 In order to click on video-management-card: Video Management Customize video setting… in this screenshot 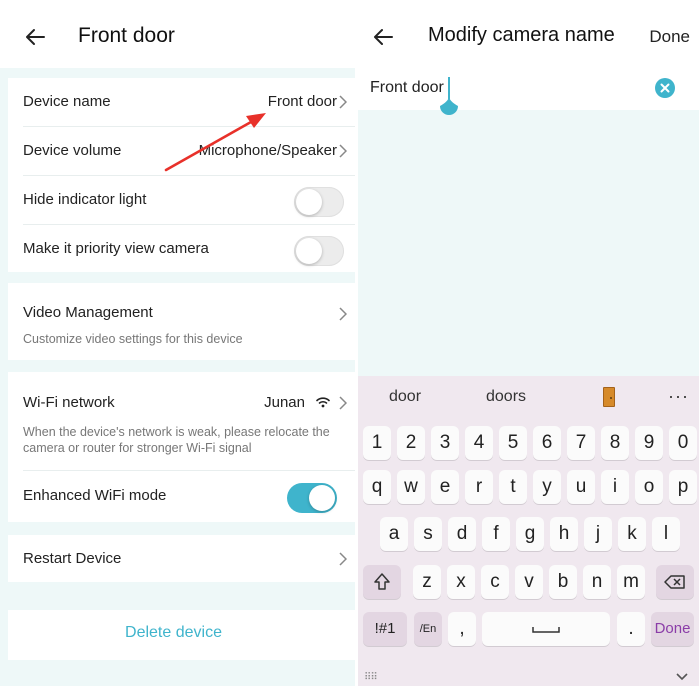, I will do `click(181, 321)`.